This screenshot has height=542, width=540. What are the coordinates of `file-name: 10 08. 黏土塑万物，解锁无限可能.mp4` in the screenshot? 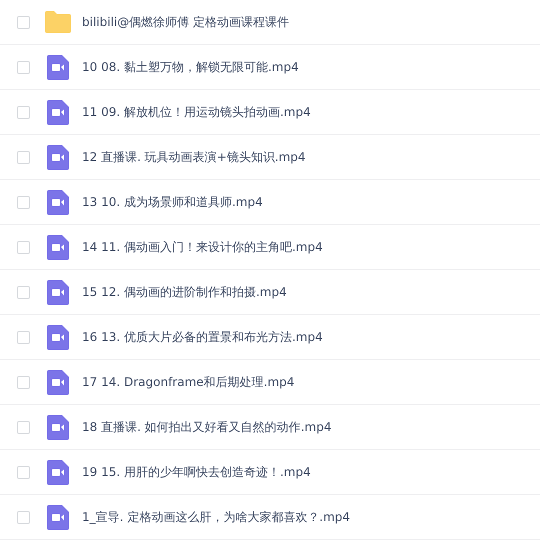 It's located at (190, 67).